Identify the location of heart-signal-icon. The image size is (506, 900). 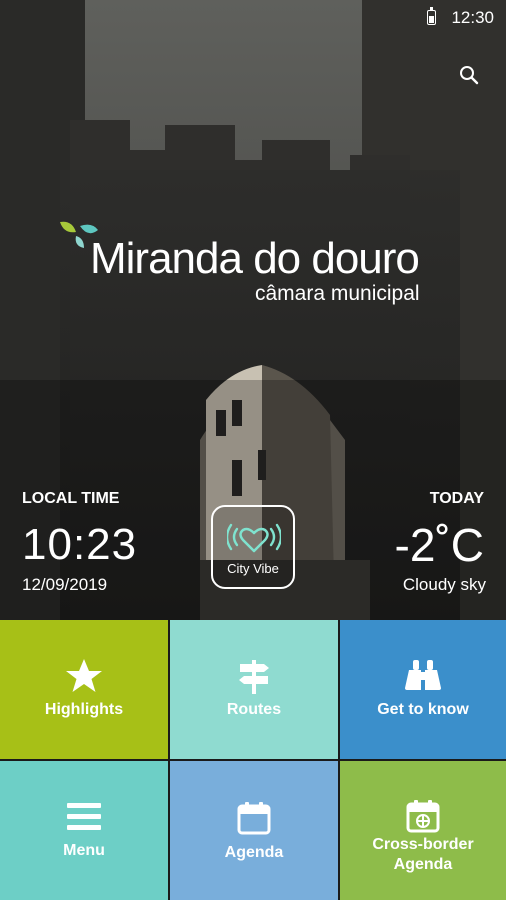
(254, 538).